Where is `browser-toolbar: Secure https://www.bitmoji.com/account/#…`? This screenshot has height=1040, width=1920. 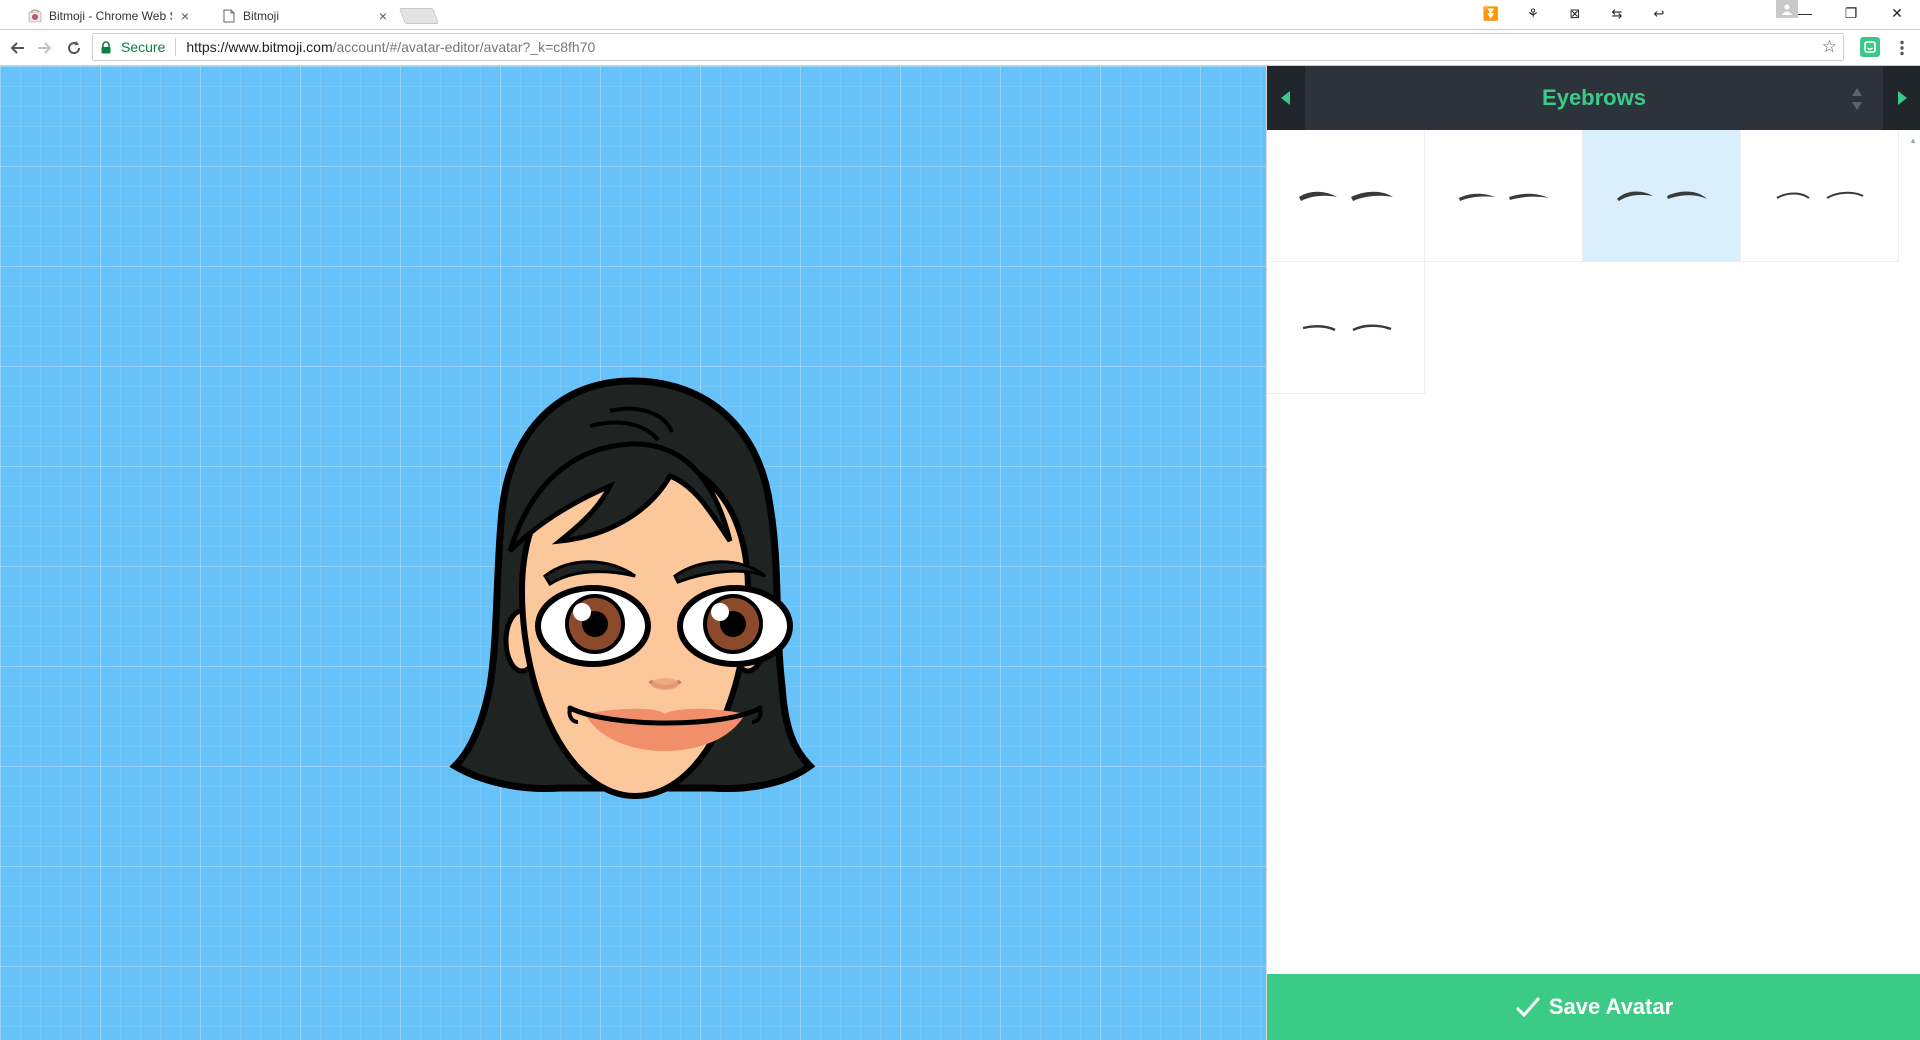 browser-toolbar: Secure https://www.bitmoji.com/account/#… is located at coordinates (960, 48).